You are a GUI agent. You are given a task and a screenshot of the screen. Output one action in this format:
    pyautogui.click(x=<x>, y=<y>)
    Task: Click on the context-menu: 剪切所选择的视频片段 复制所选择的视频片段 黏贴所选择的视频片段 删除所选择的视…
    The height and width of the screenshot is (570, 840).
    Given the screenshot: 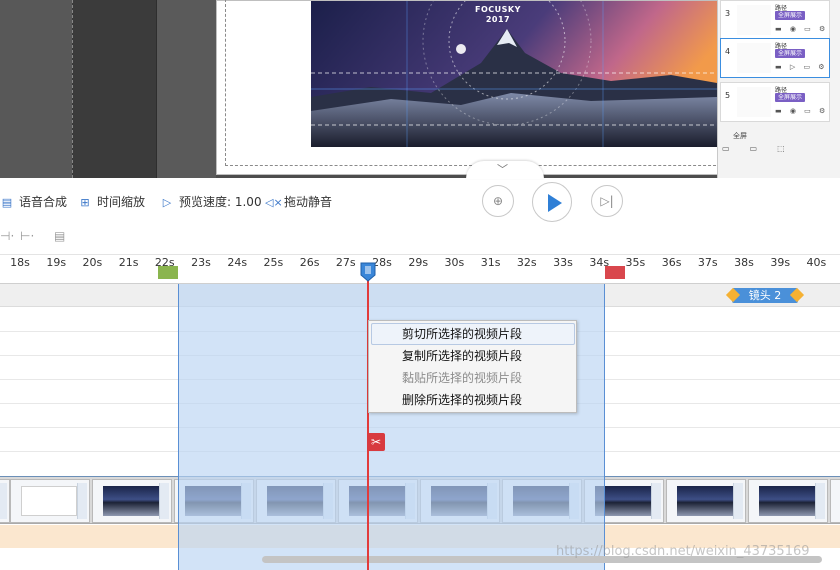 What is the action you would take?
    pyautogui.click(x=472, y=366)
    